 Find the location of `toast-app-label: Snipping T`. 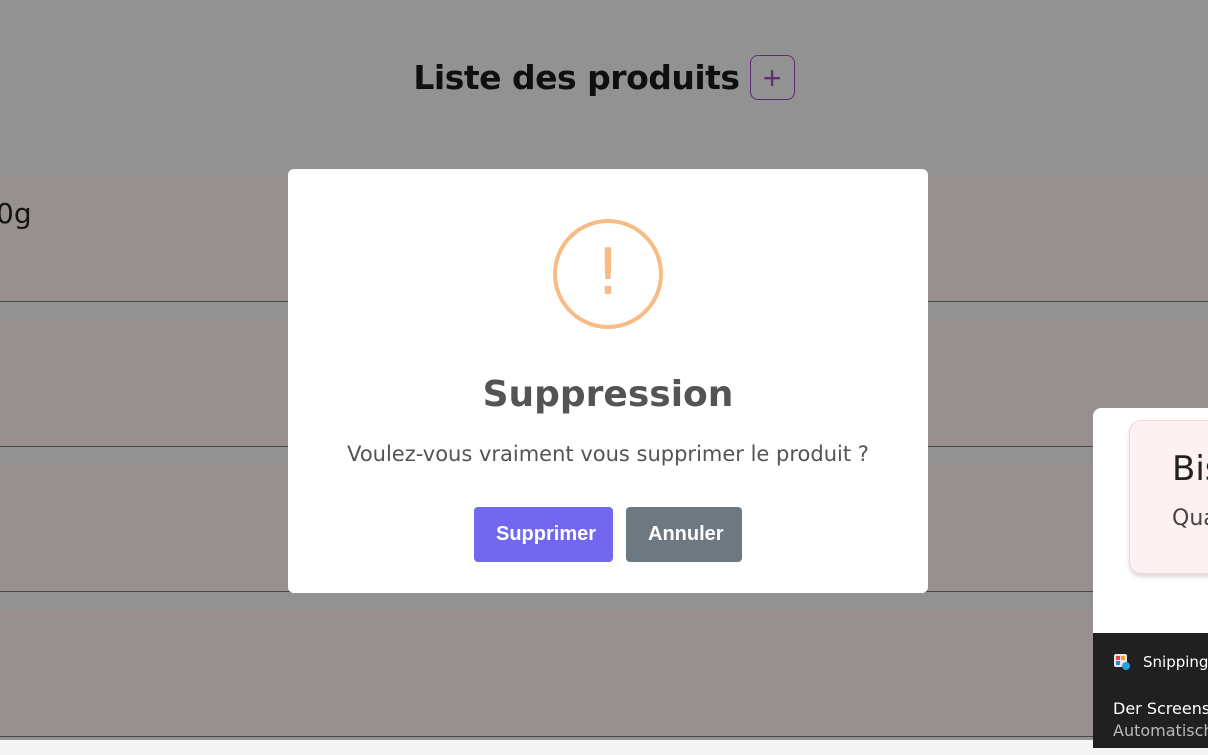

toast-app-label: Snipping T is located at coordinates (1175, 662).